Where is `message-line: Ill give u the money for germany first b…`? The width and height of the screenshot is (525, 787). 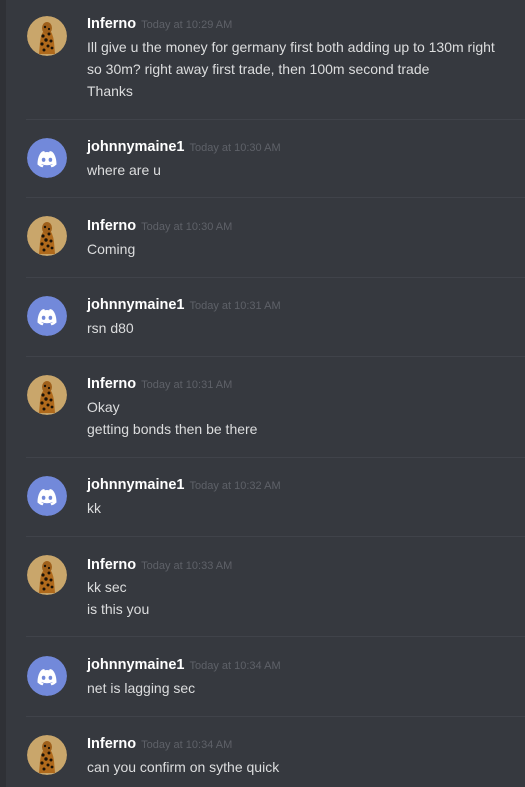 message-line: Ill give u the money for germany first b… is located at coordinates (291, 47).